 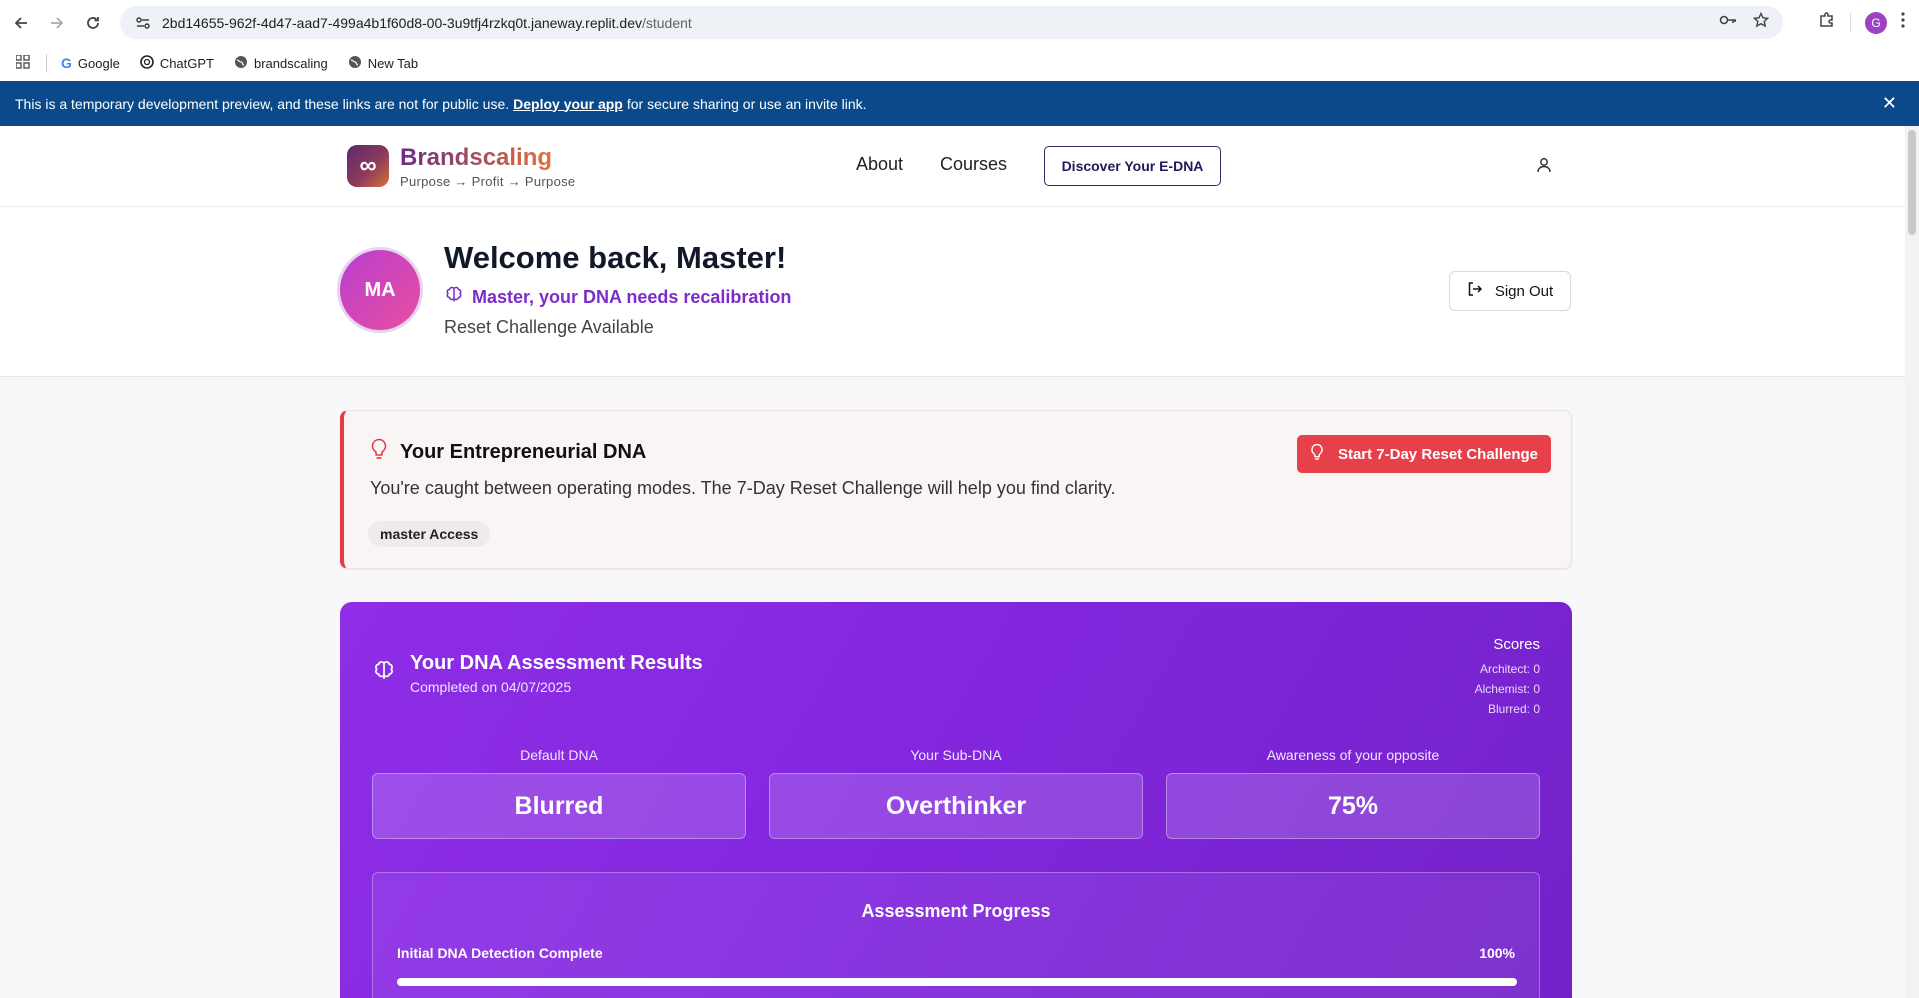 What do you see at coordinates (956, 806) in the screenshot?
I see `metric-value: Overthinker` at bounding box center [956, 806].